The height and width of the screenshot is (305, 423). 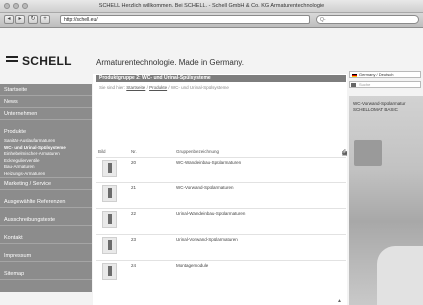 What do you see at coordinates (102, 151) in the screenshot?
I see `column-header-image: Bild` at bounding box center [102, 151].